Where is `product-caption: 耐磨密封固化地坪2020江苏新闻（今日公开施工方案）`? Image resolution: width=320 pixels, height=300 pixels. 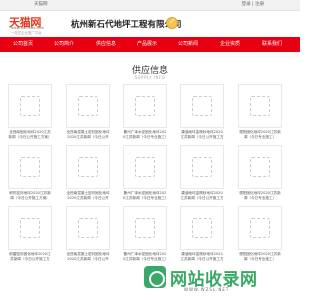 product-caption: 耐磨密封固化地坪2020江苏新闻（今日公开施工方案） is located at coordinates (30, 257).